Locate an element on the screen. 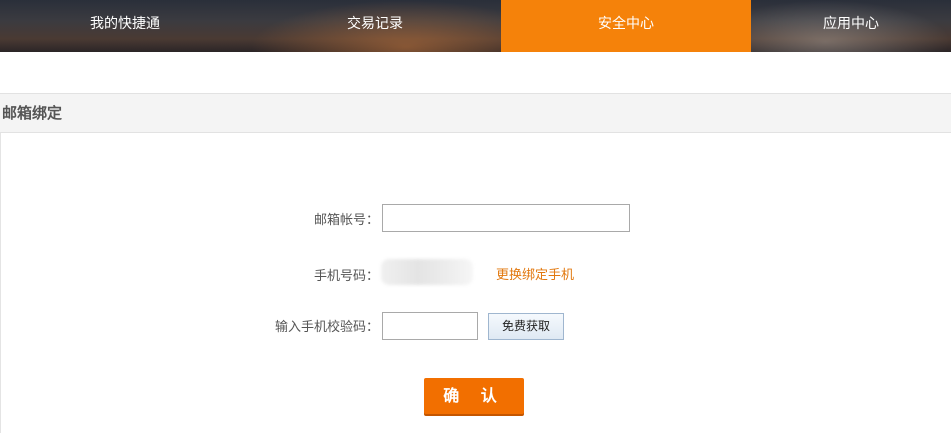  verification-code-field is located at coordinates (430, 326).